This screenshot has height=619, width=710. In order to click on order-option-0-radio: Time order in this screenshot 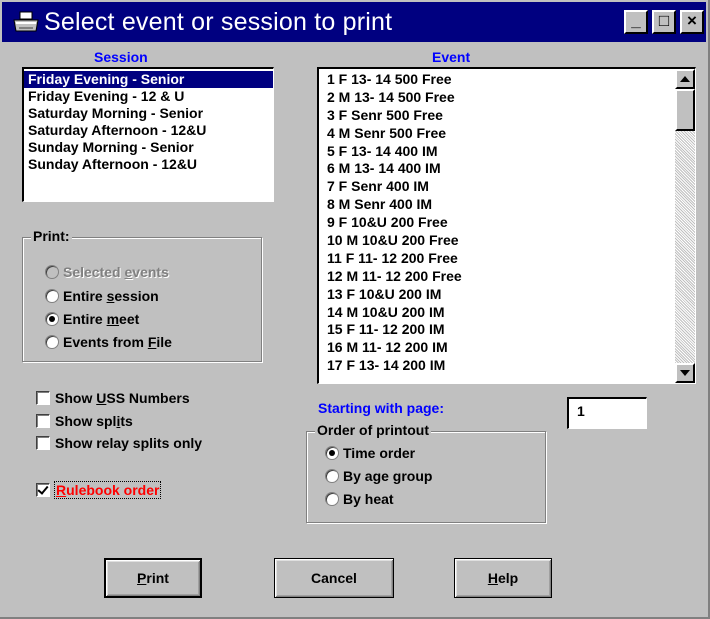, I will do `click(370, 453)`.